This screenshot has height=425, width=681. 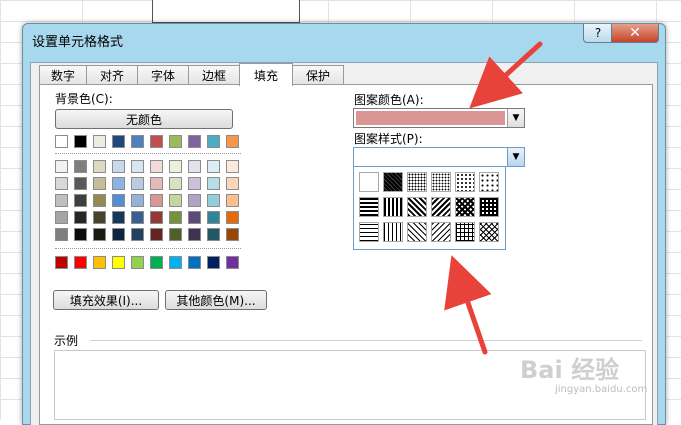 I want to click on tab-alignment: 对齐, so click(x=112, y=75).